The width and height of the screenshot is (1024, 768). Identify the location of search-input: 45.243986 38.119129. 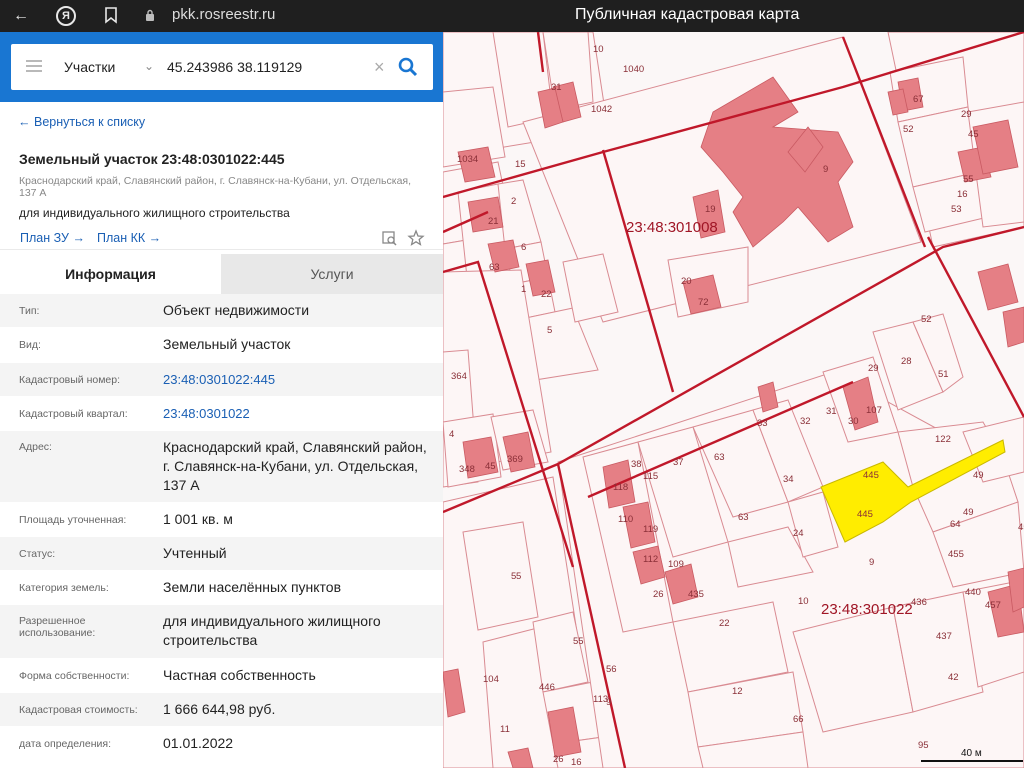
(234, 67).